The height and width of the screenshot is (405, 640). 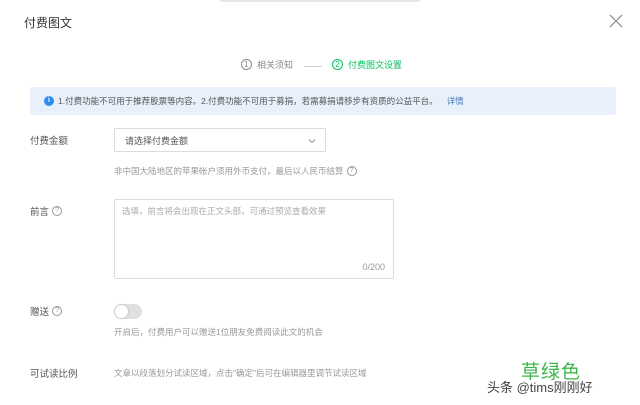 I want to click on step-paid-article-settings: 2 付费图文设置, so click(x=367, y=64).